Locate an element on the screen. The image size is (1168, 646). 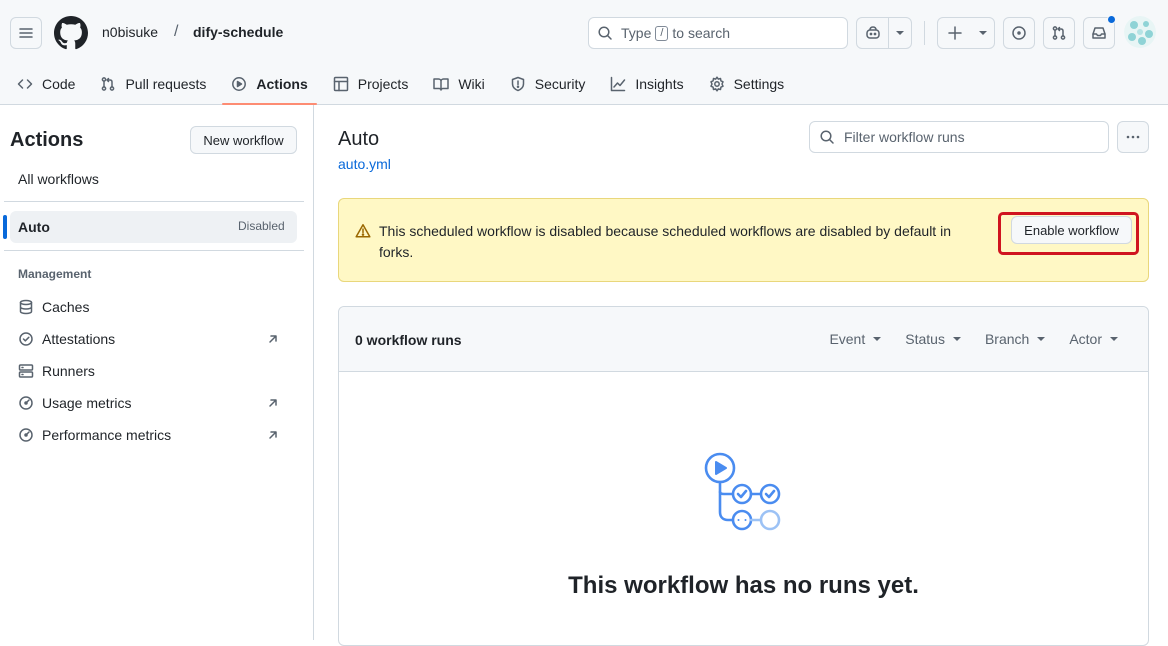
kebab-horizontal-icon is located at coordinates (1133, 137).